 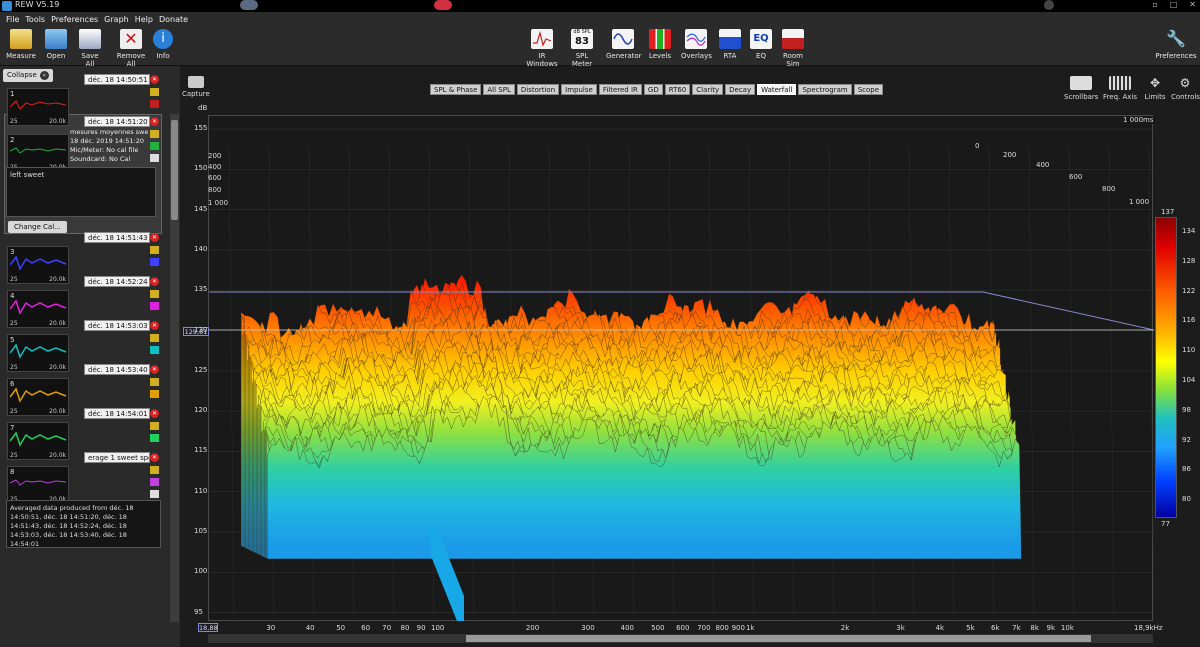 What do you see at coordinates (131, 48) in the screenshot?
I see `remove-all-button: ✕ Remove All` at bounding box center [131, 48].